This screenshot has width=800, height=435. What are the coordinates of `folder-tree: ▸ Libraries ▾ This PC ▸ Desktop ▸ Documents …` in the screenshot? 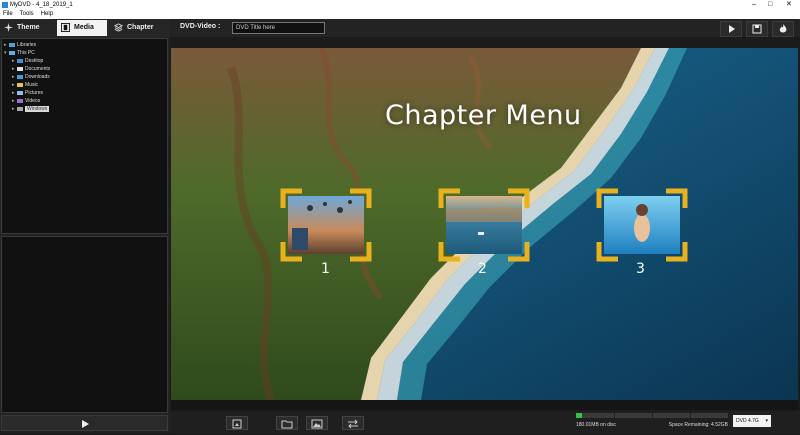 It's located at (84, 136).